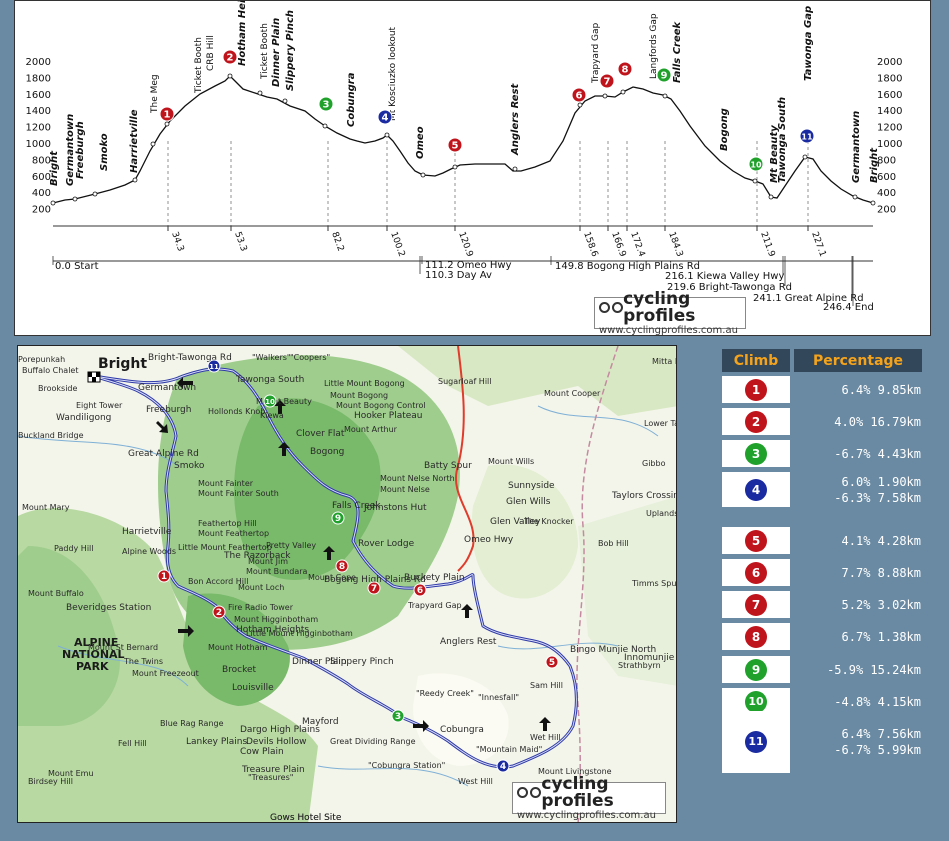  I want to click on climb-gradient-text: -6.7% 5.99km, so click(877, 750).